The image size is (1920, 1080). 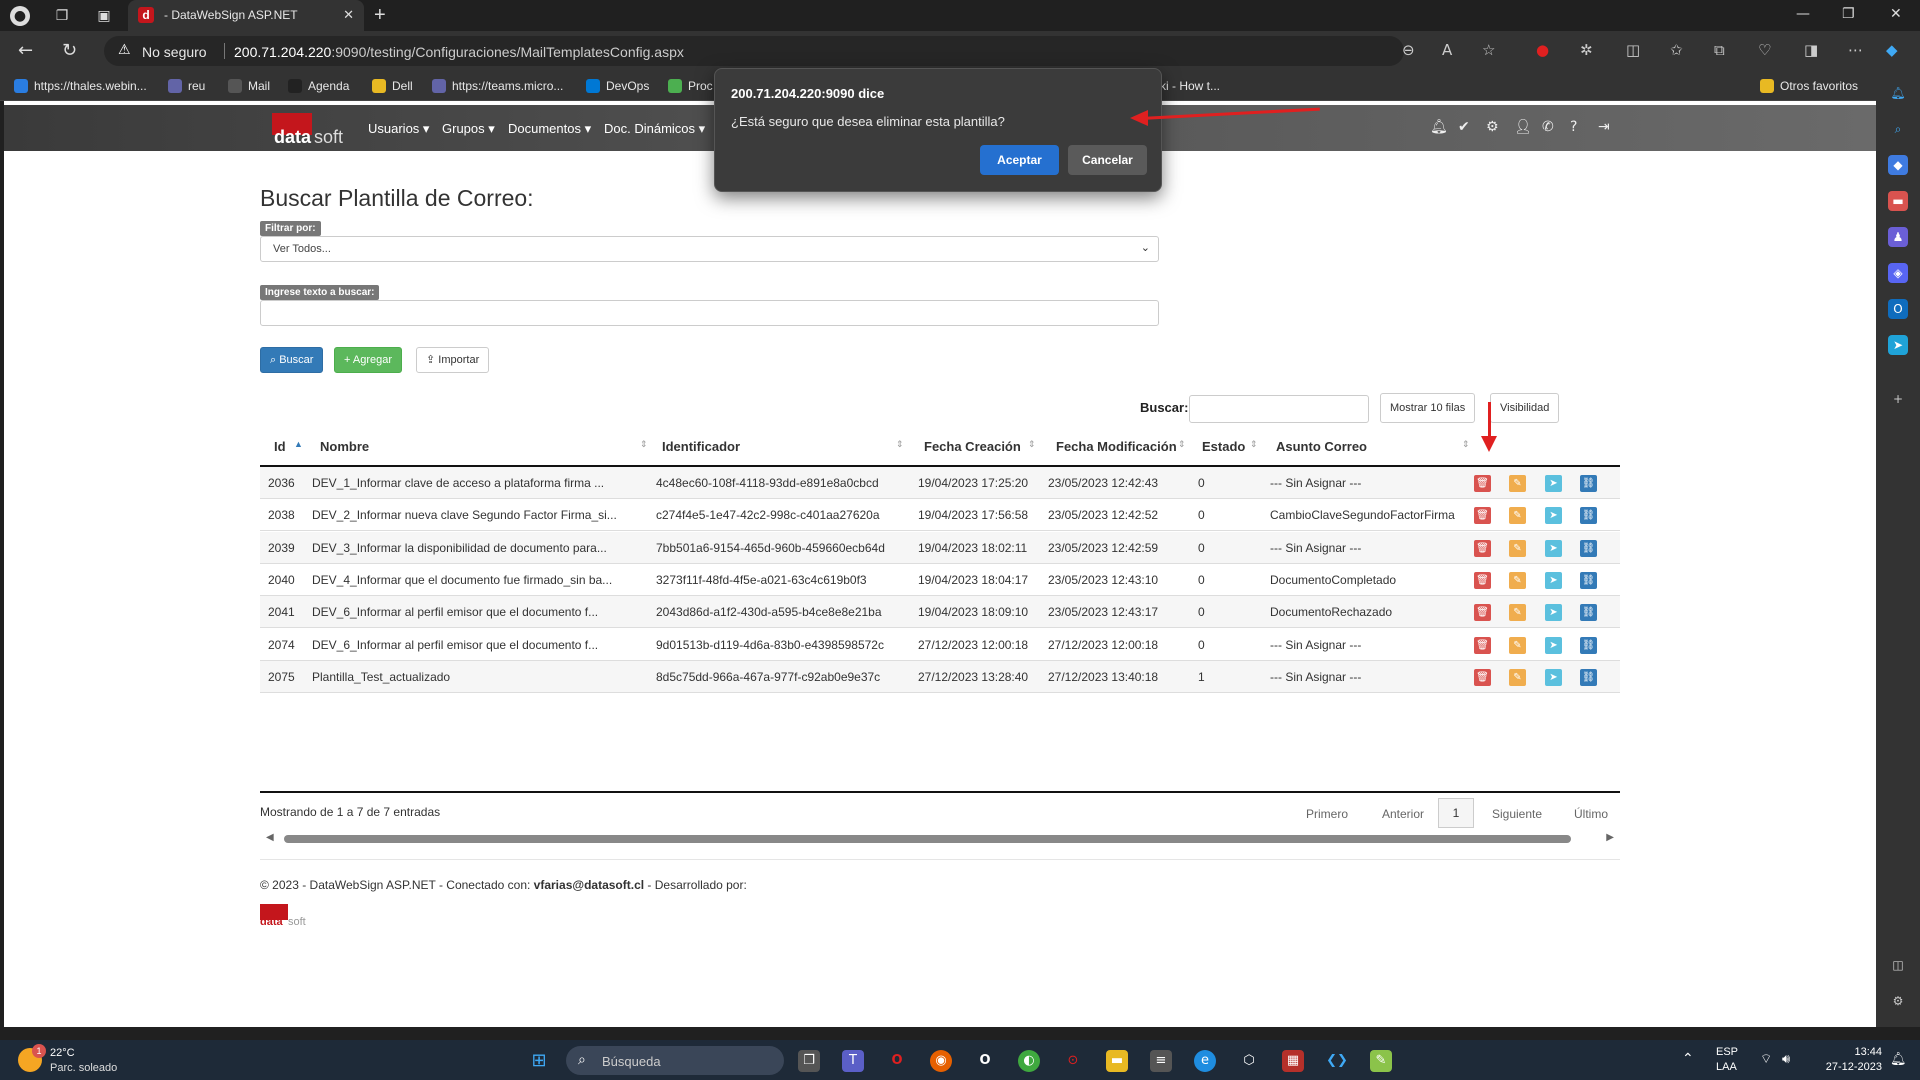 I want to click on notification-icon: 🔔︎, so click(x=1898, y=93).